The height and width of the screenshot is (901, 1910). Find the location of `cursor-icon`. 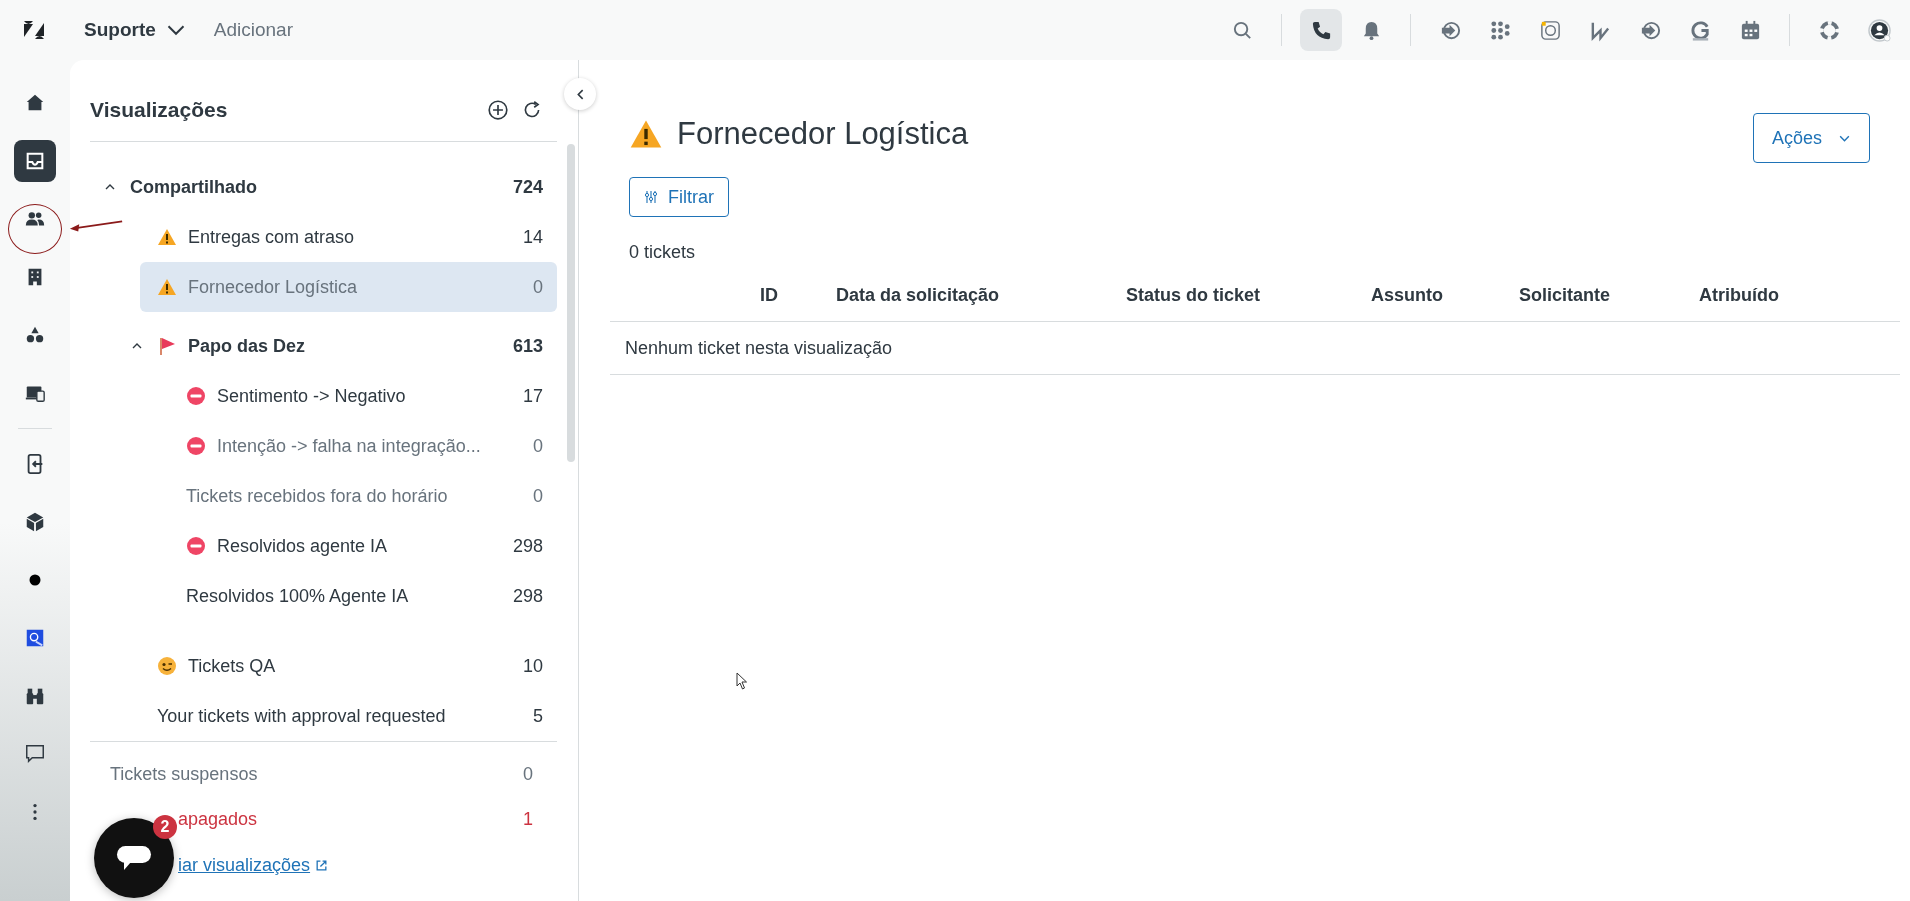

cursor-icon is located at coordinates (742, 681).